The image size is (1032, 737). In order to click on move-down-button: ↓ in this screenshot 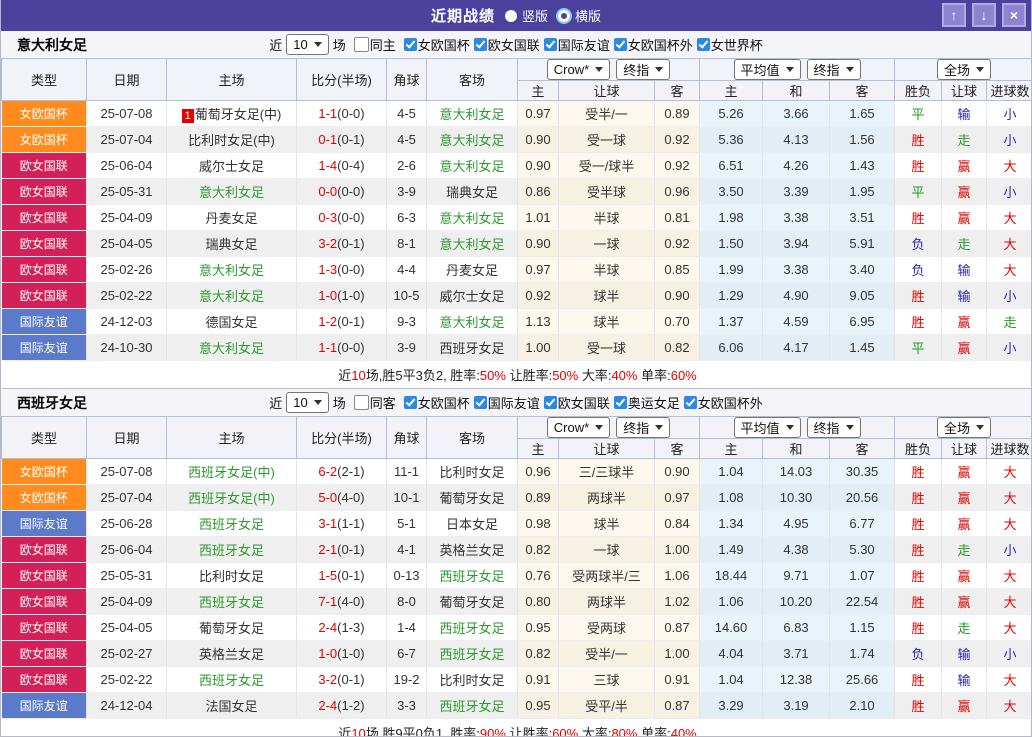, I will do `click(984, 15)`.